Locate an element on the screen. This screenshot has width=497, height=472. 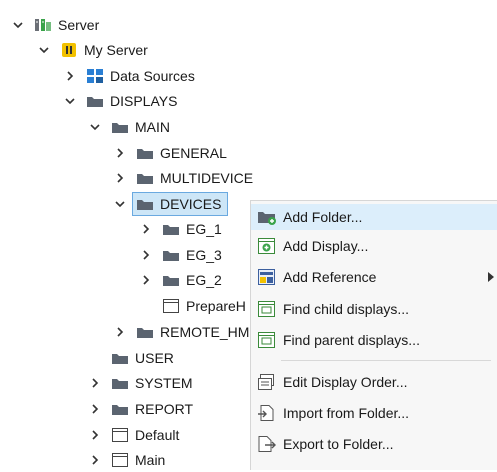
tree-node-general: GENERAL is located at coordinates (170, 153).